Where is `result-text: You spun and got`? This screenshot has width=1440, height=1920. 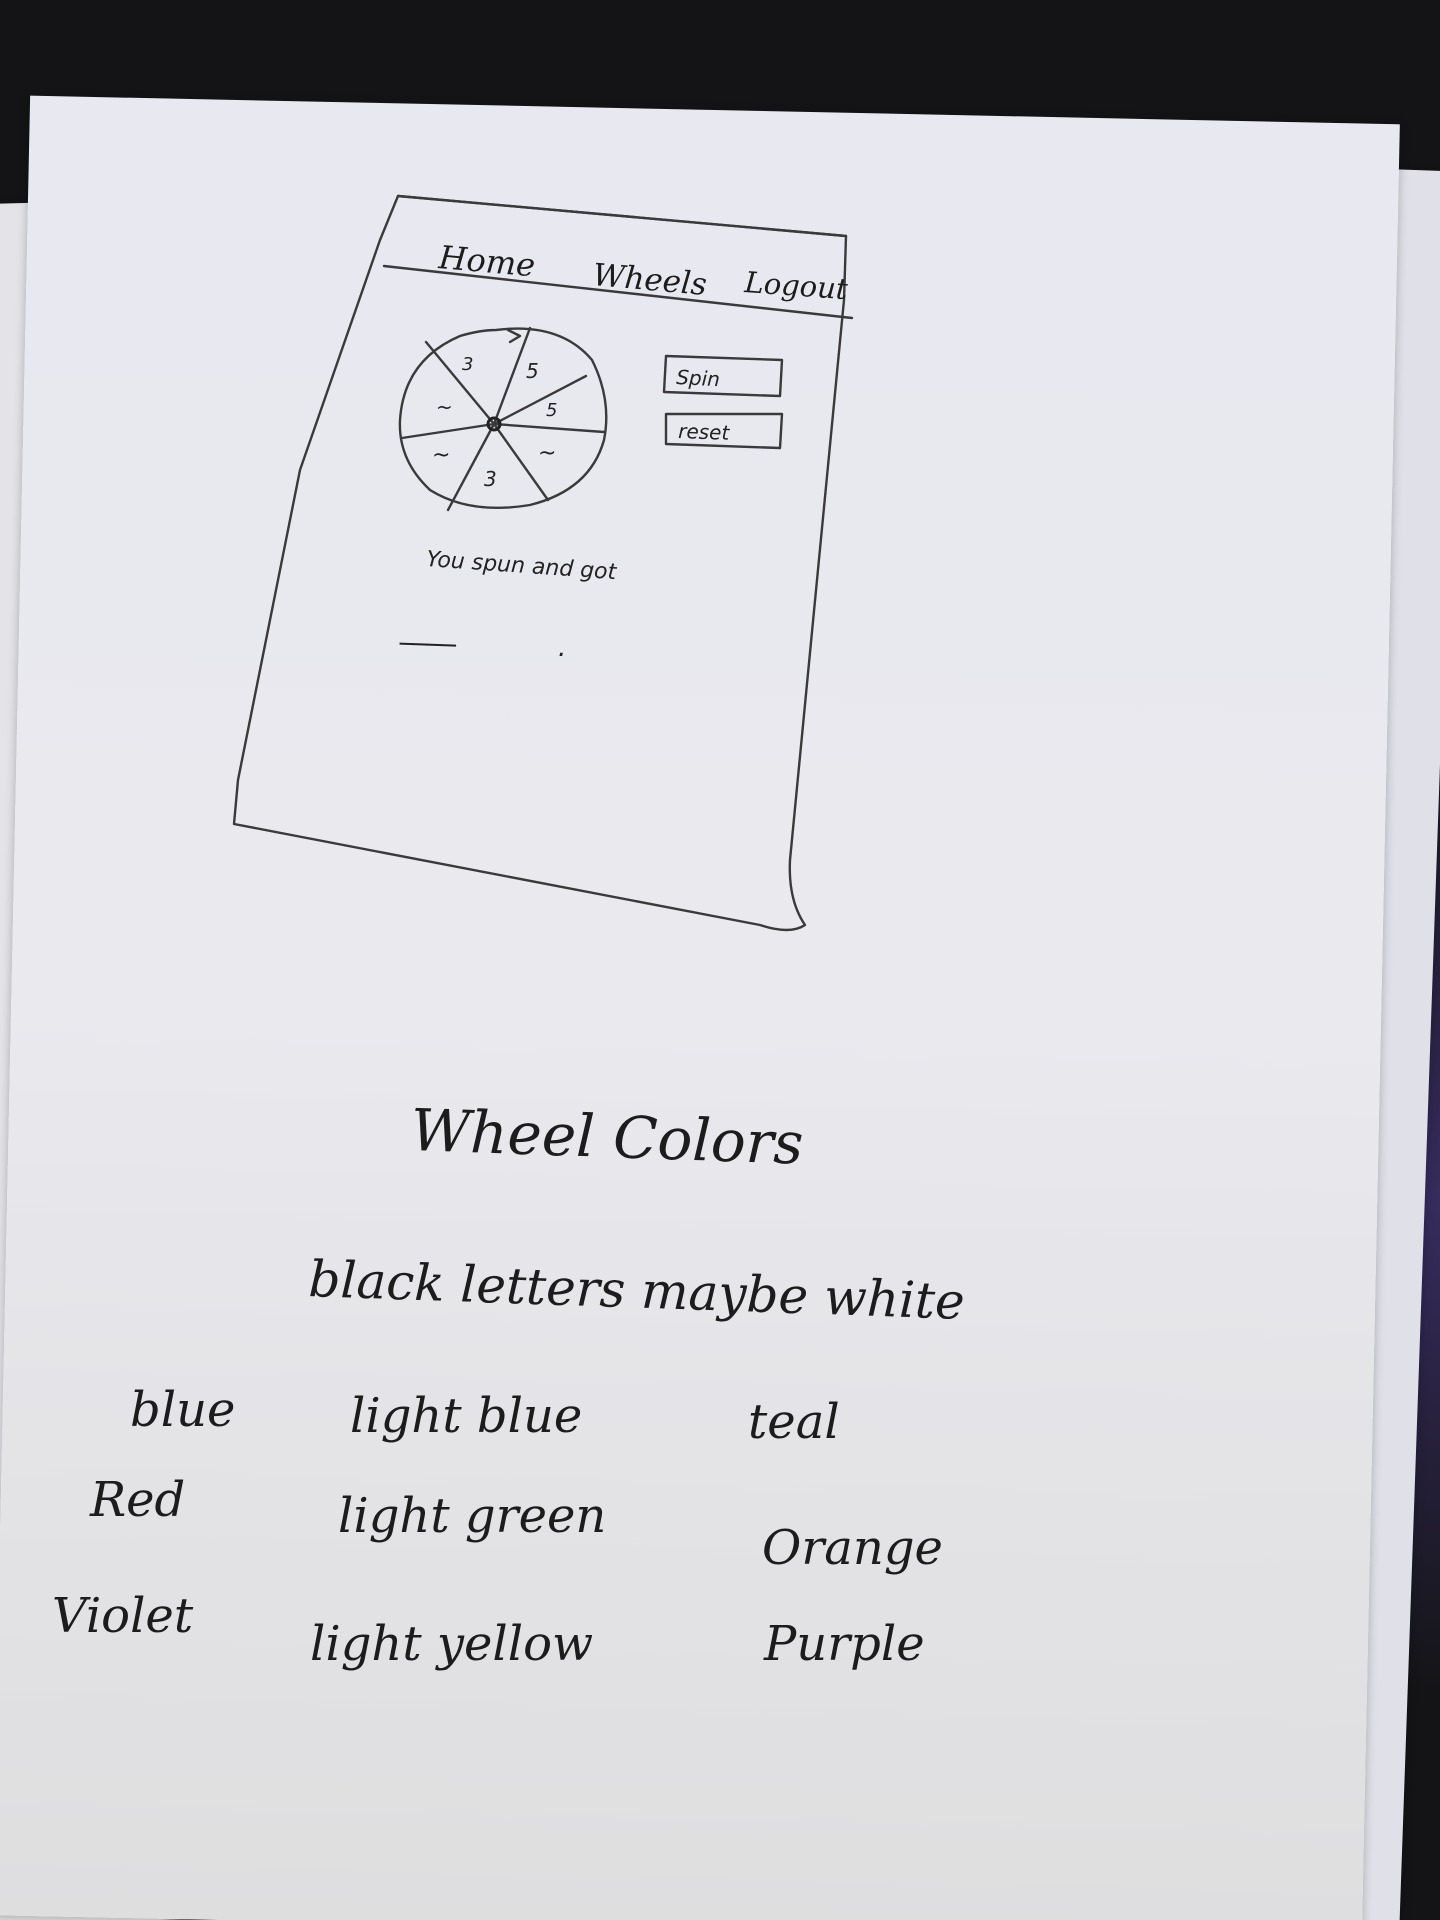 result-text: You spun and got is located at coordinates (522, 566).